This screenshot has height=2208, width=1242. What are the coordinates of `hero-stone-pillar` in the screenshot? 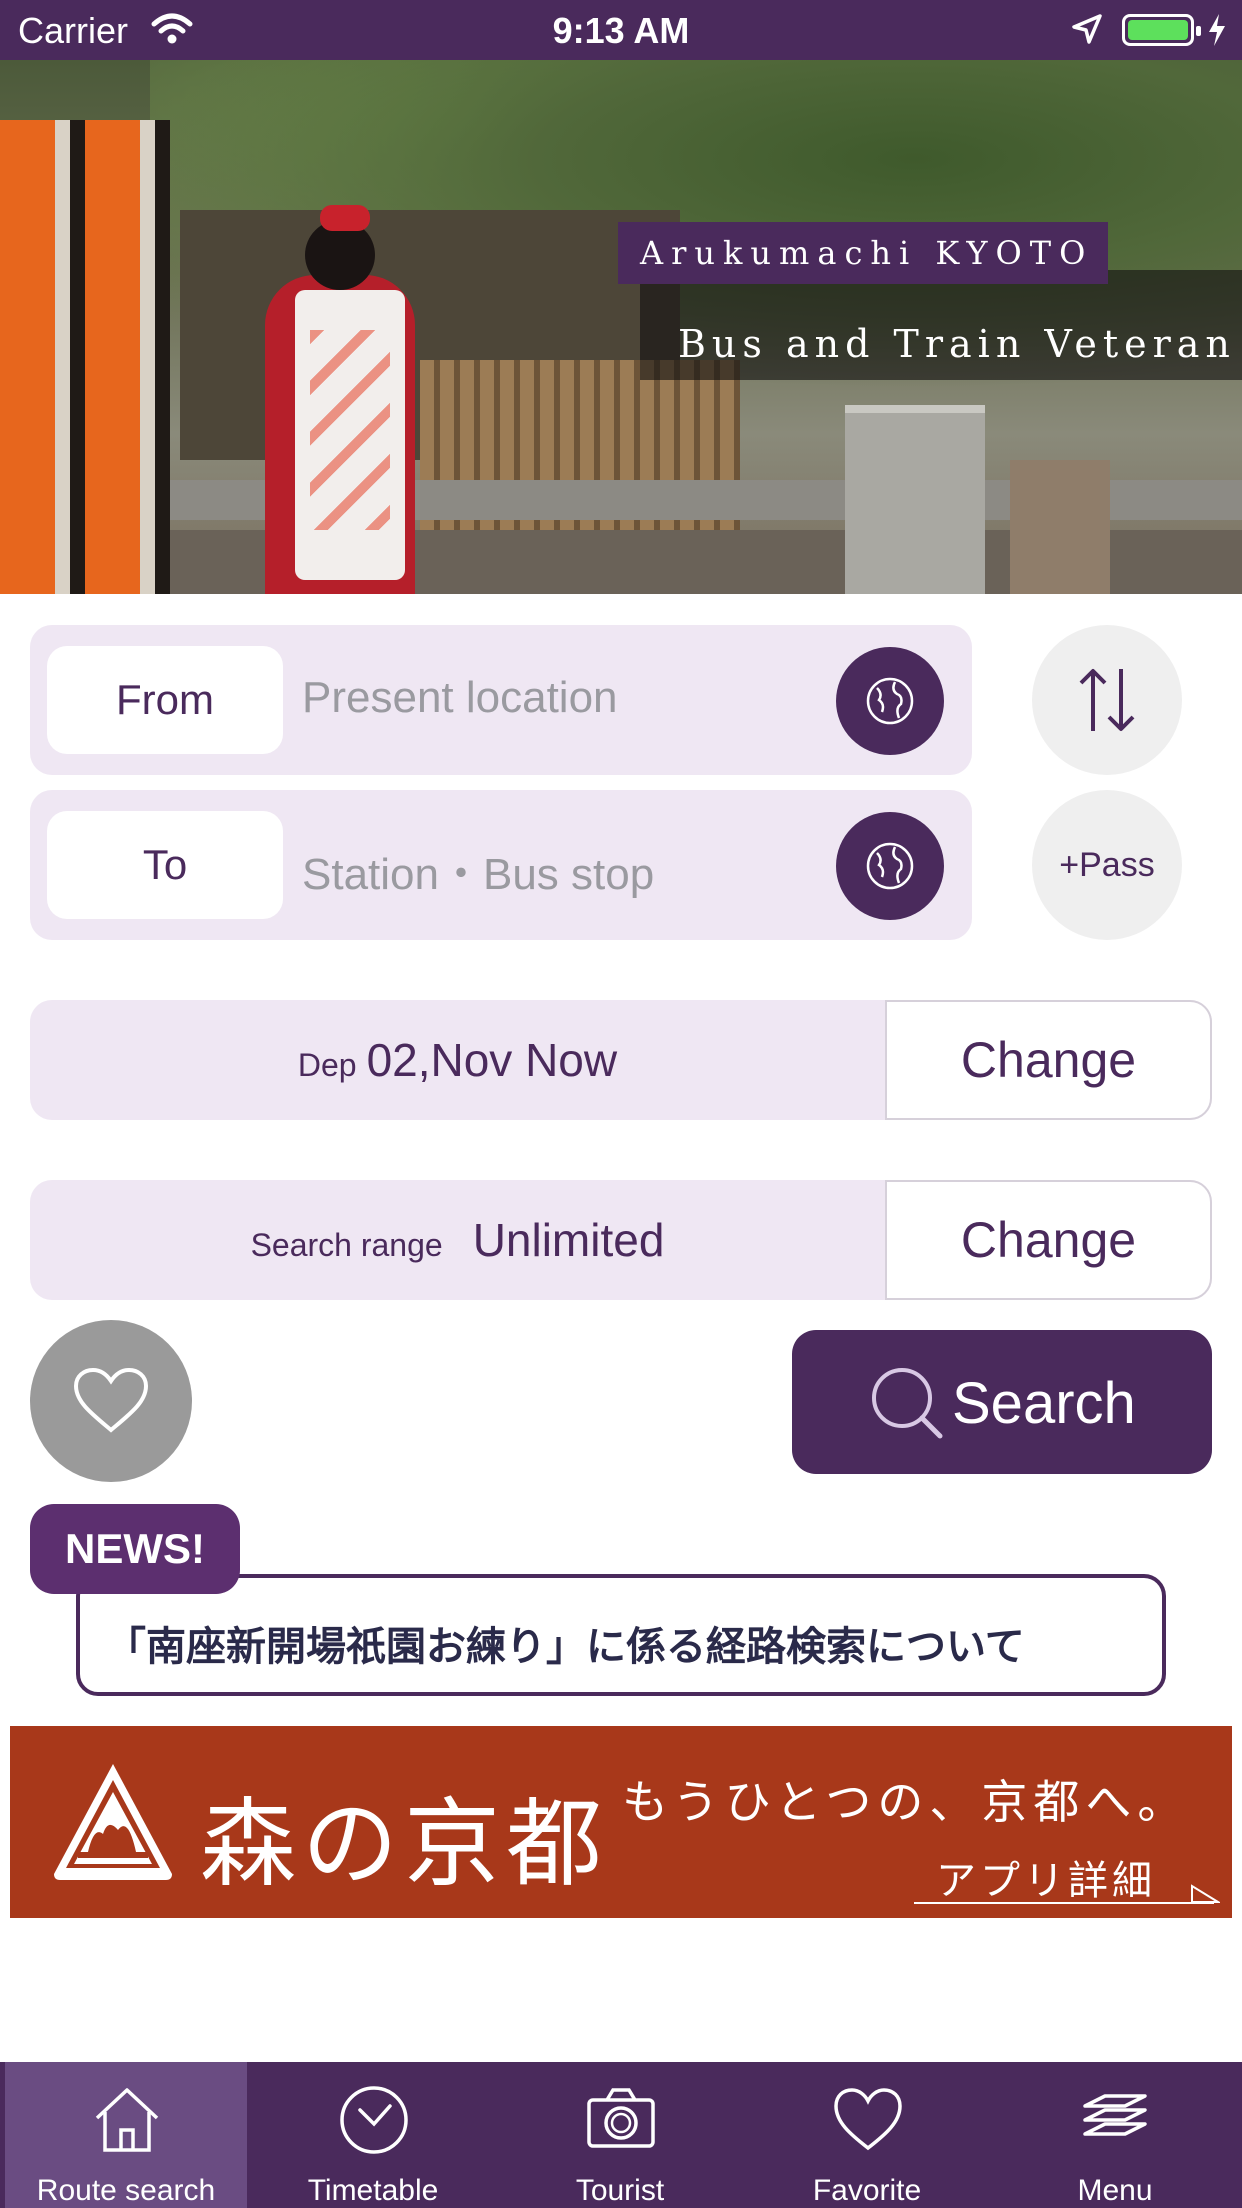 It's located at (915, 499).